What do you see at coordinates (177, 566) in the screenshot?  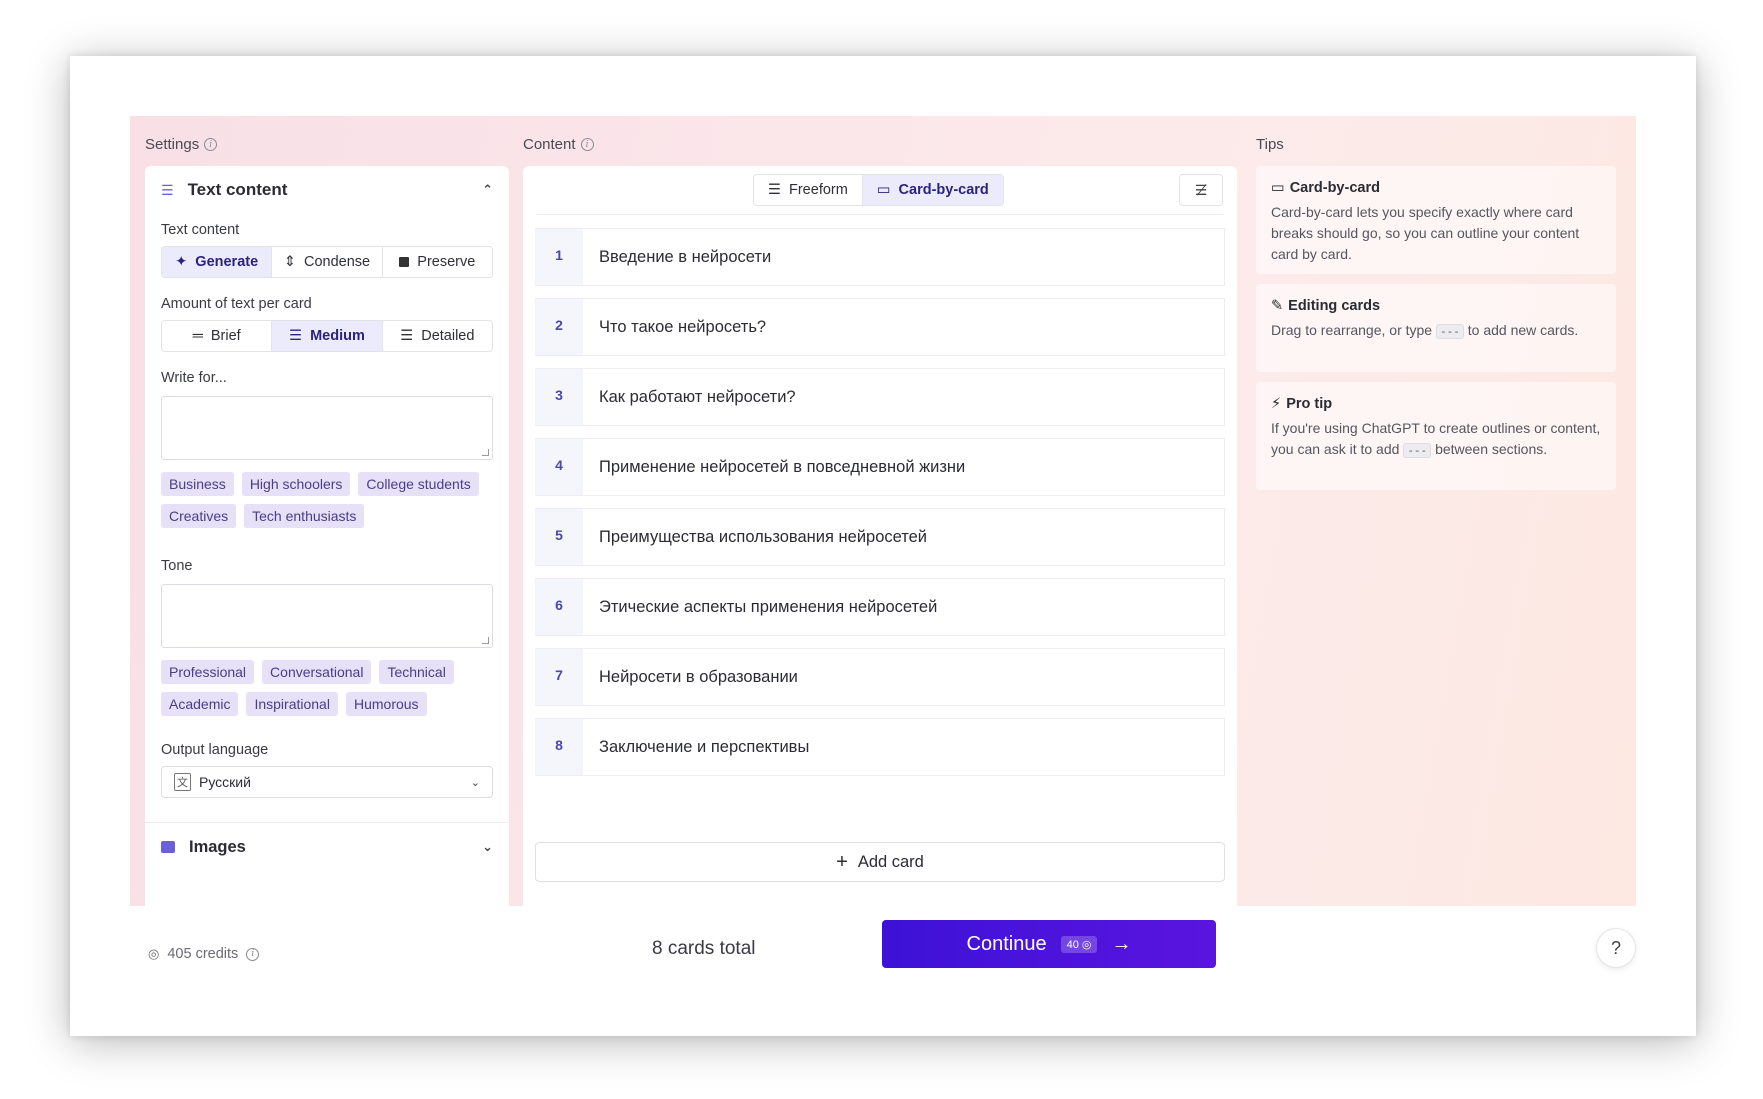 I see `tone-label: Tone` at bounding box center [177, 566].